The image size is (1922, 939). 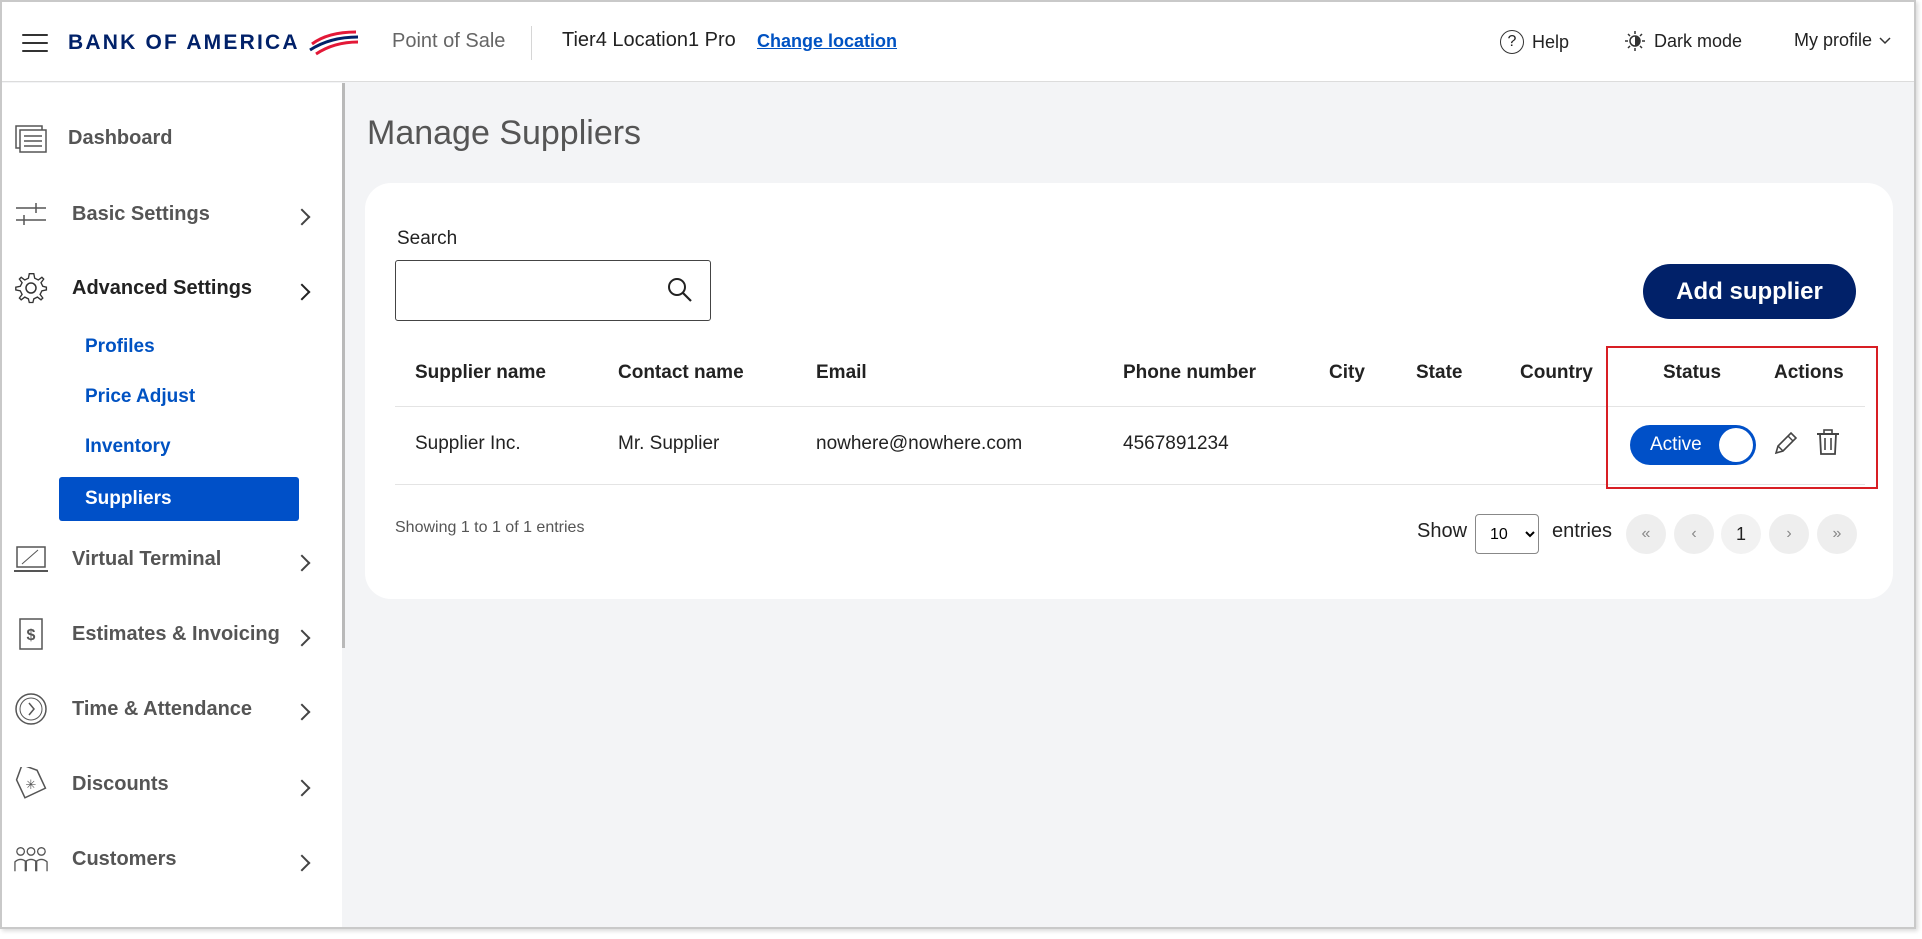 I want to click on show-label: Show, so click(x=1442, y=531).